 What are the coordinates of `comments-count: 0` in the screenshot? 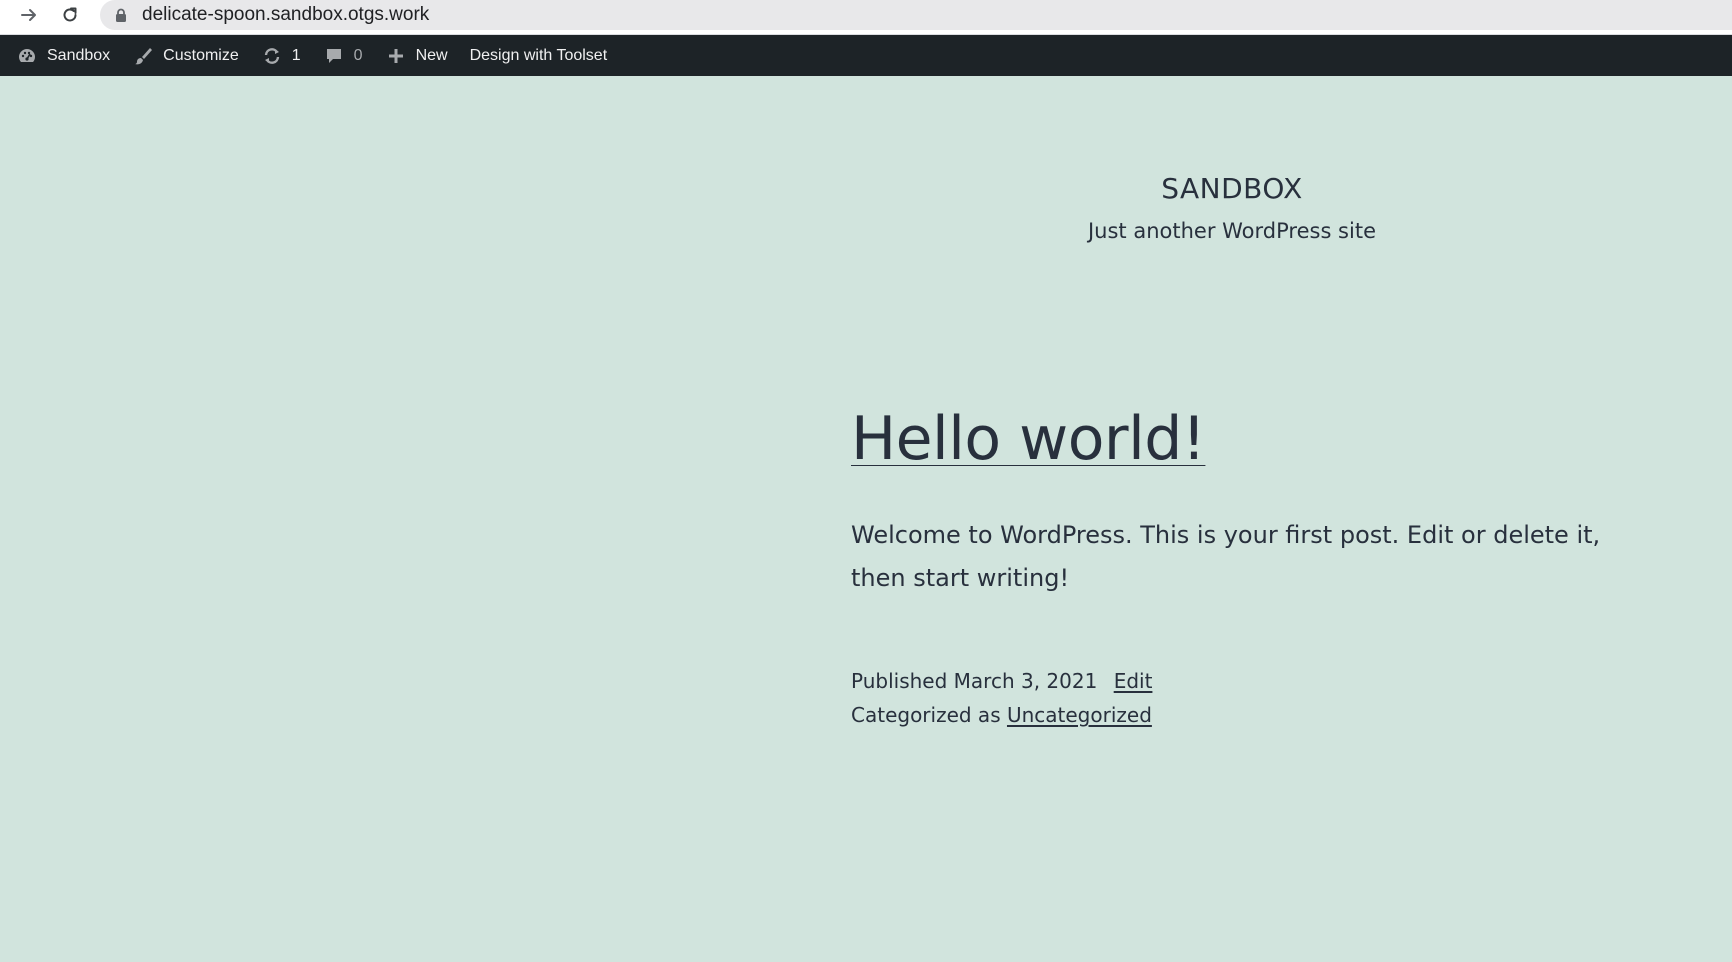 It's located at (358, 55).